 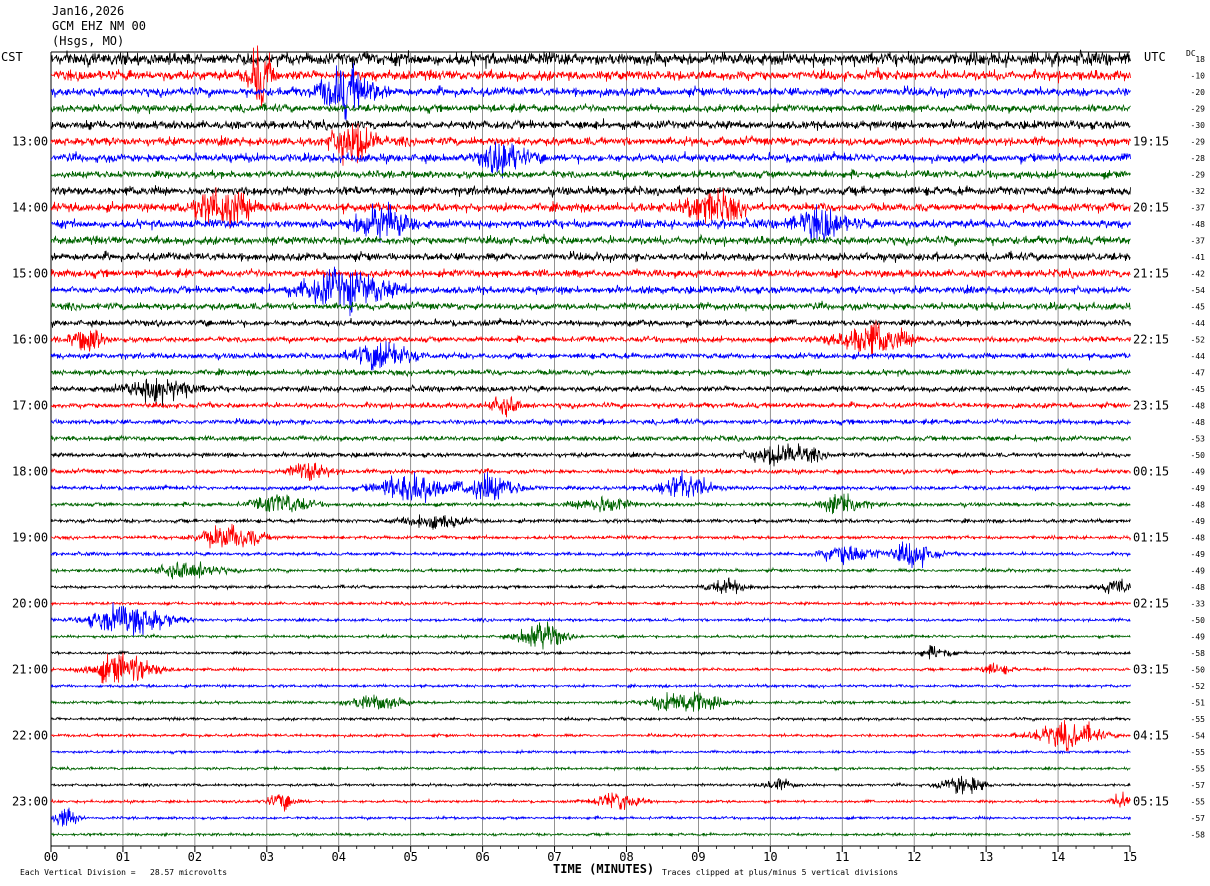 I want to click on dc-value-47: -57, so click(x=1198, y=818).